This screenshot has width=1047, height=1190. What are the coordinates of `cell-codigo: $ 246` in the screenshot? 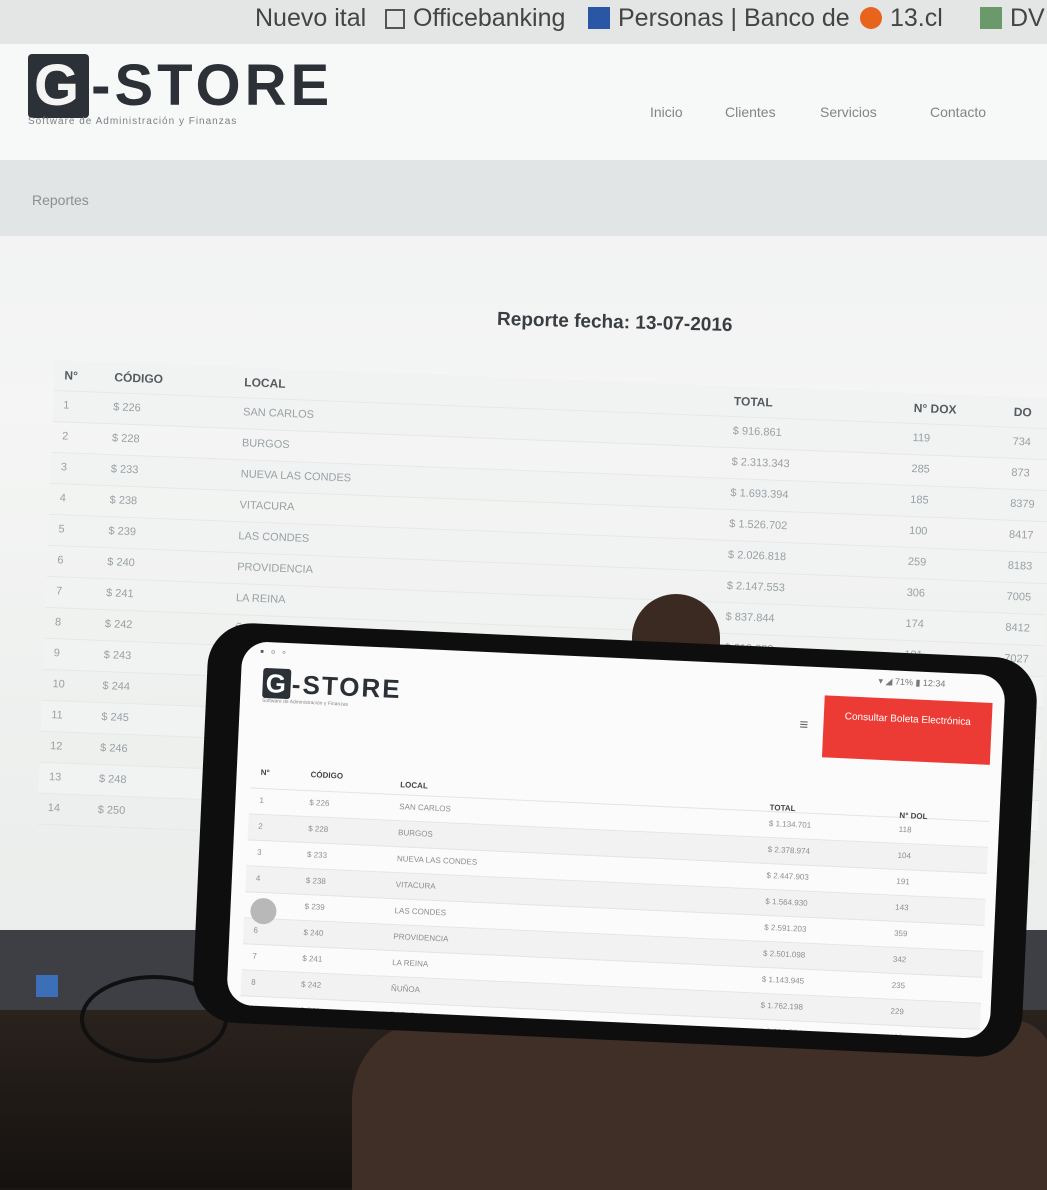 It's located at (113, 749).